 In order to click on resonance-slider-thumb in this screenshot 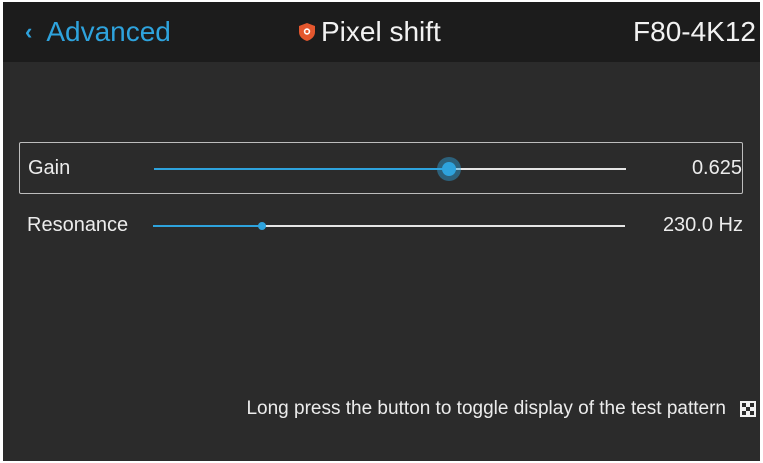, I will do `click(261, 226)`.